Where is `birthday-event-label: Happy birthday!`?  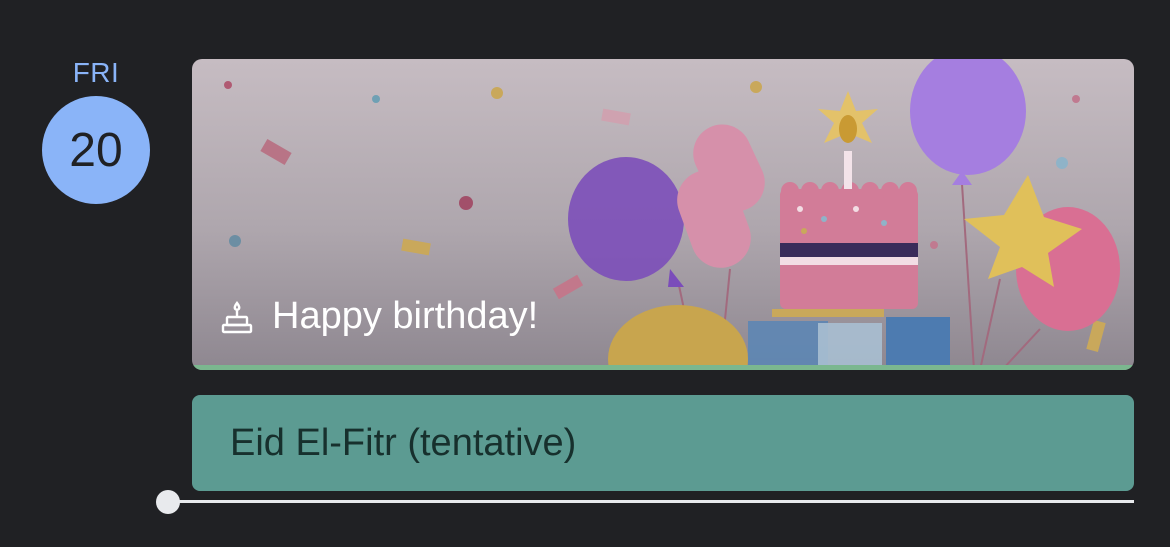
birthday-event-label: Happy birthday! is located at coordinates (379, 316).